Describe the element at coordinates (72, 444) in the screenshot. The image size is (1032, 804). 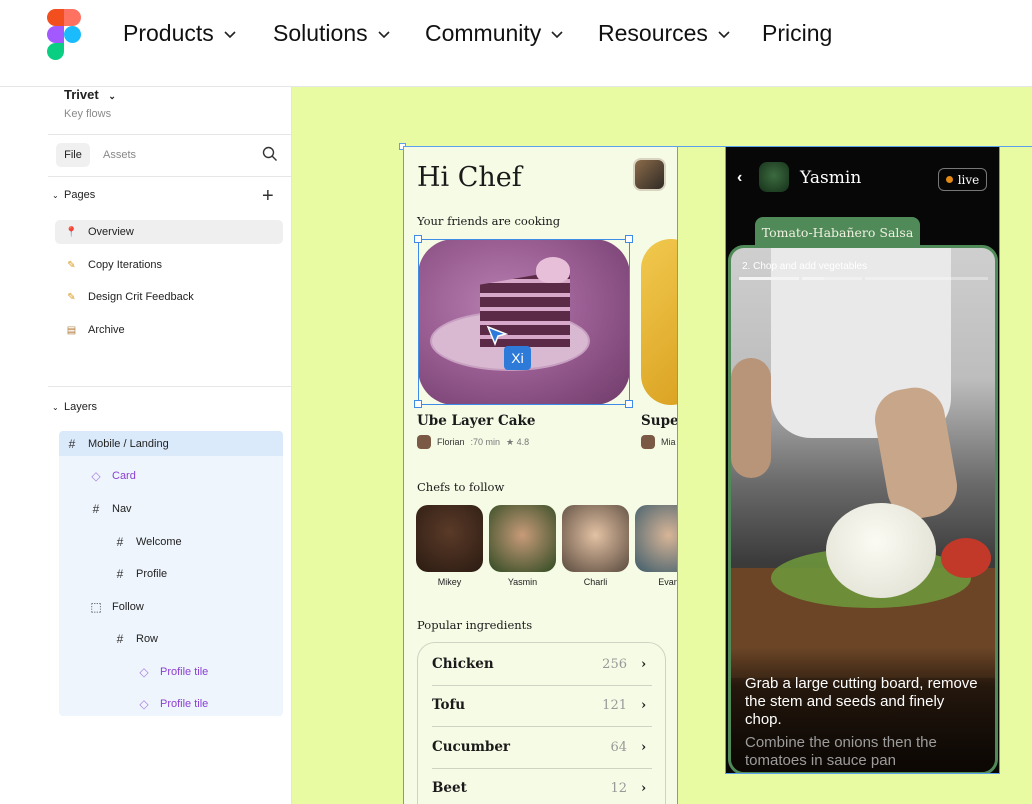
I see `frame-icon: #` at that location.